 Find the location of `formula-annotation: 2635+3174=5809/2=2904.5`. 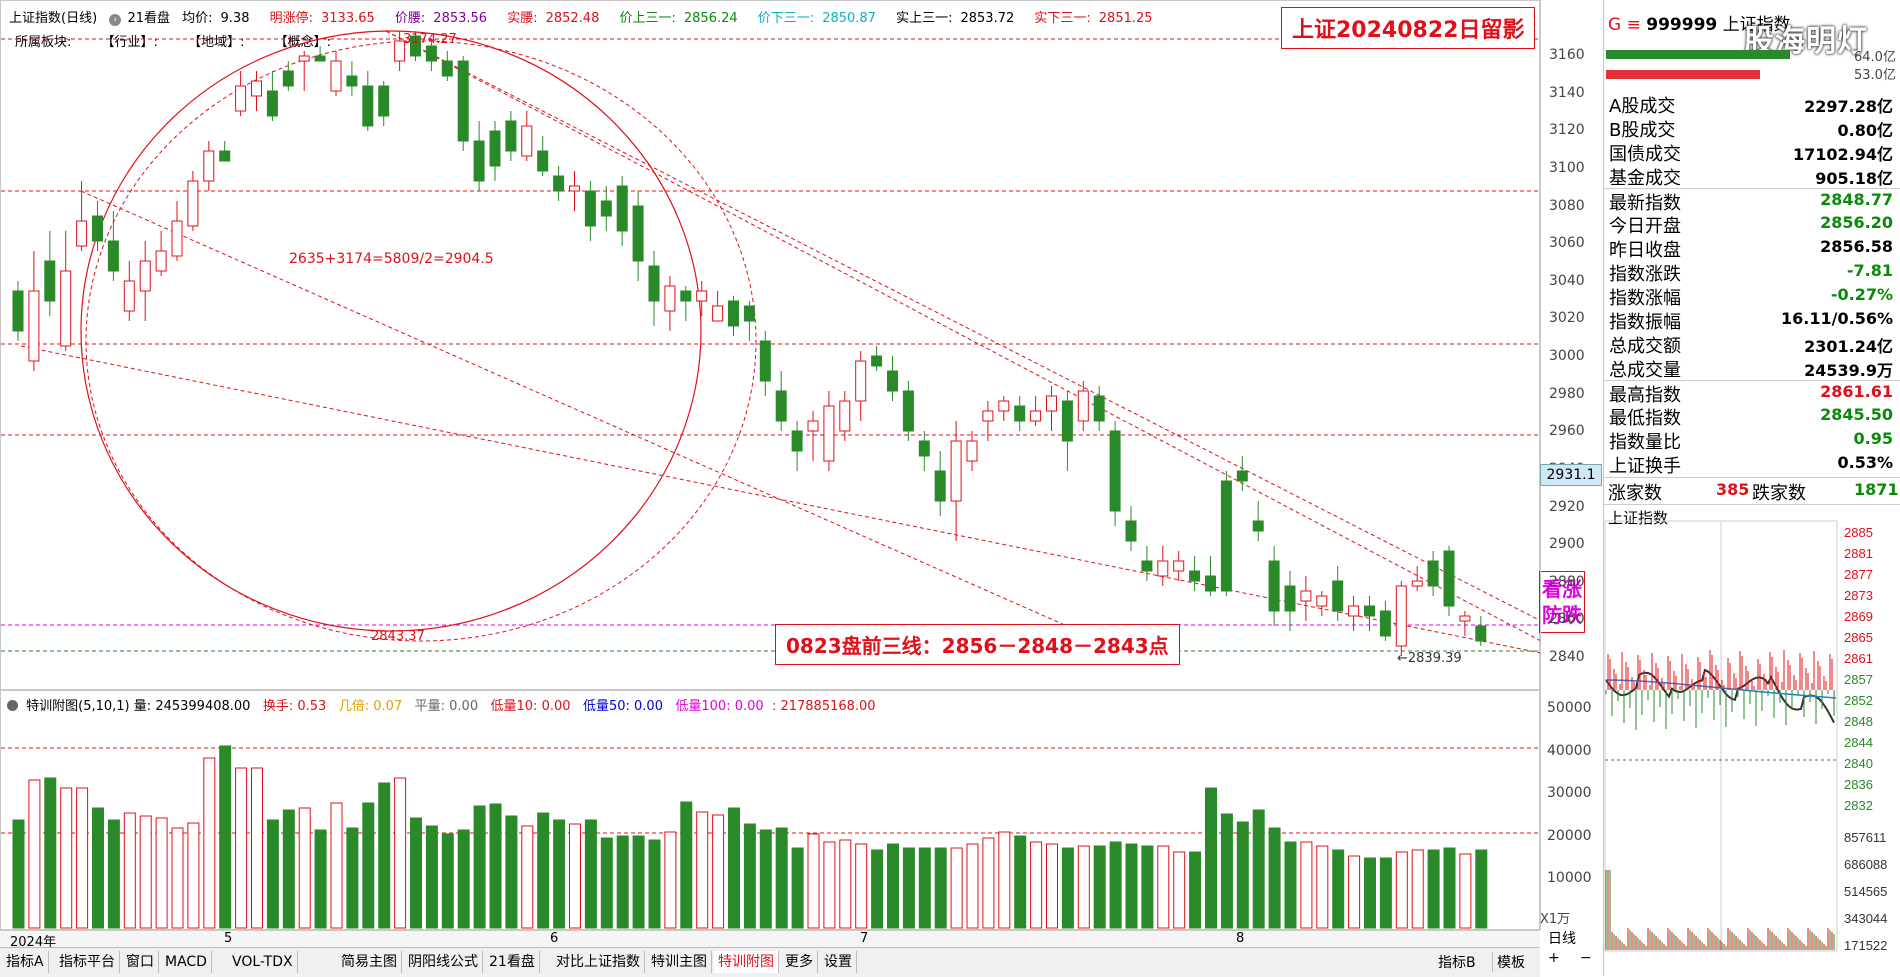

formula-annotation: 2635+3174=5809/2=2904.5 is located at coordinates (391, 259).